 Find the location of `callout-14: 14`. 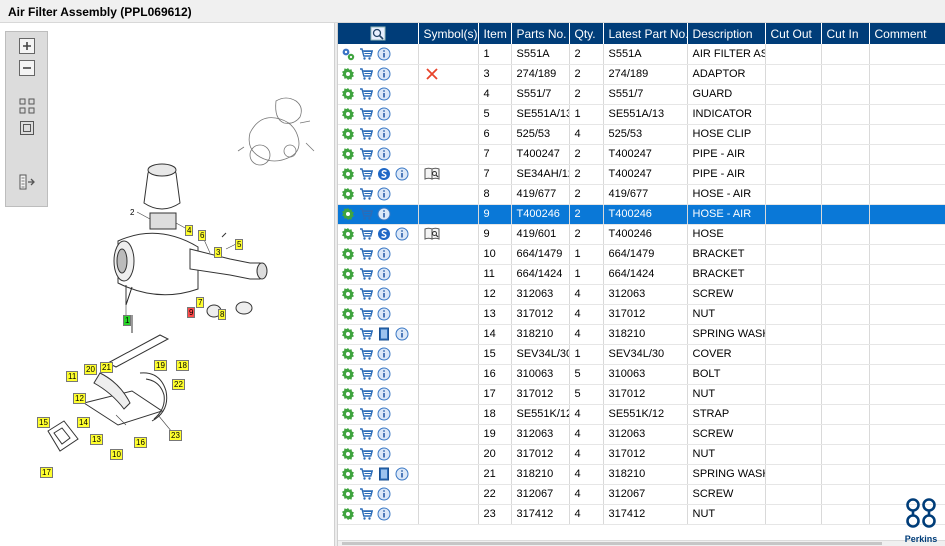

callout-14: 14 is located at coordinates (83, 422).